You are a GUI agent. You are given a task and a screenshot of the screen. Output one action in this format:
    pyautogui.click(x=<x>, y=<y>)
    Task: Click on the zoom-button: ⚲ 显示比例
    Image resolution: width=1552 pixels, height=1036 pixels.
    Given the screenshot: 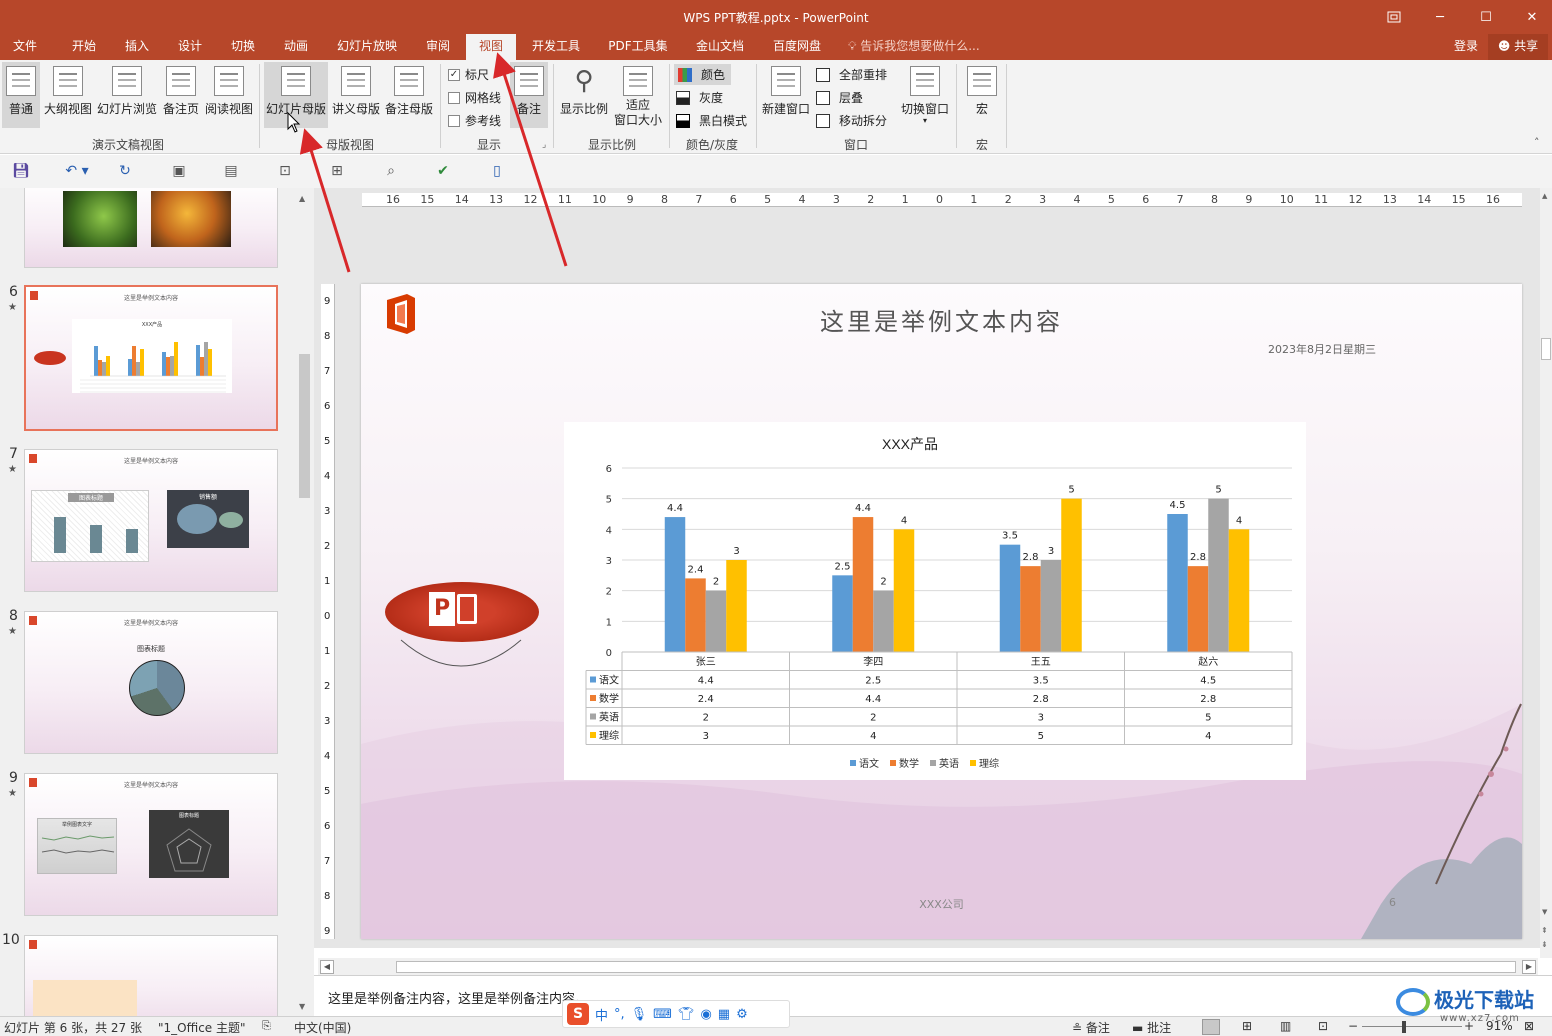 What is the action you would take?
    pyautogui.click(x=584, y=95)
    